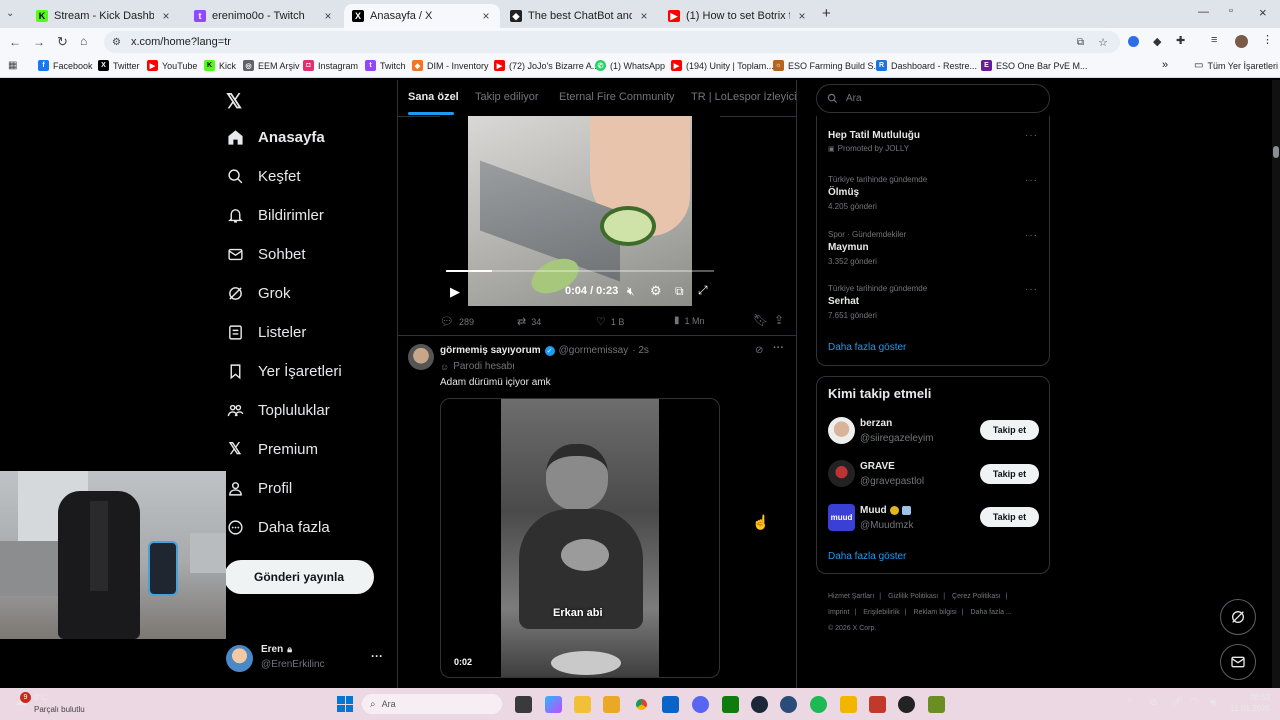 This screenshot has width=1280, height=720. What do you see at coordinates (345, 704) in the screenshot?
I see `start-button` at bounding box center [345, 704].